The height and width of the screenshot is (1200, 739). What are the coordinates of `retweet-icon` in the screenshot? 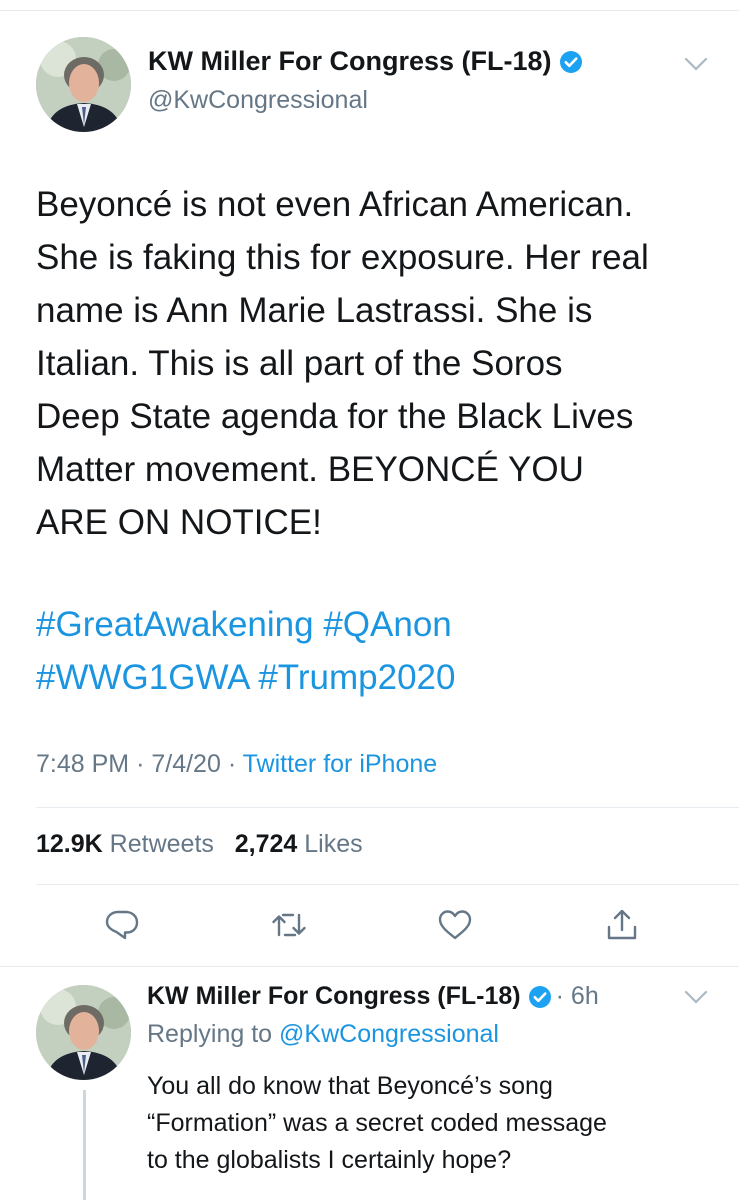 It's located at (289, 925).